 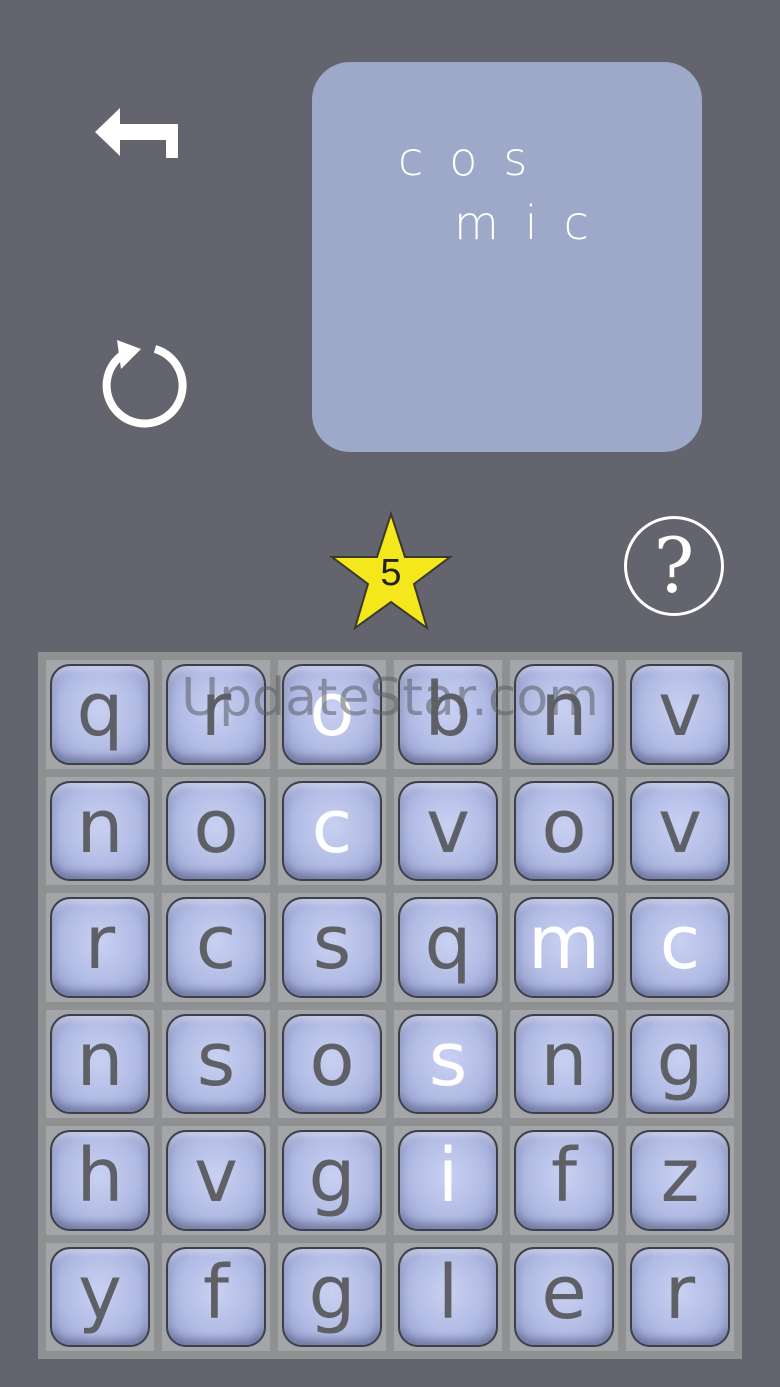 I want to click on grid-cell: i, so click(x=448, y=1180).